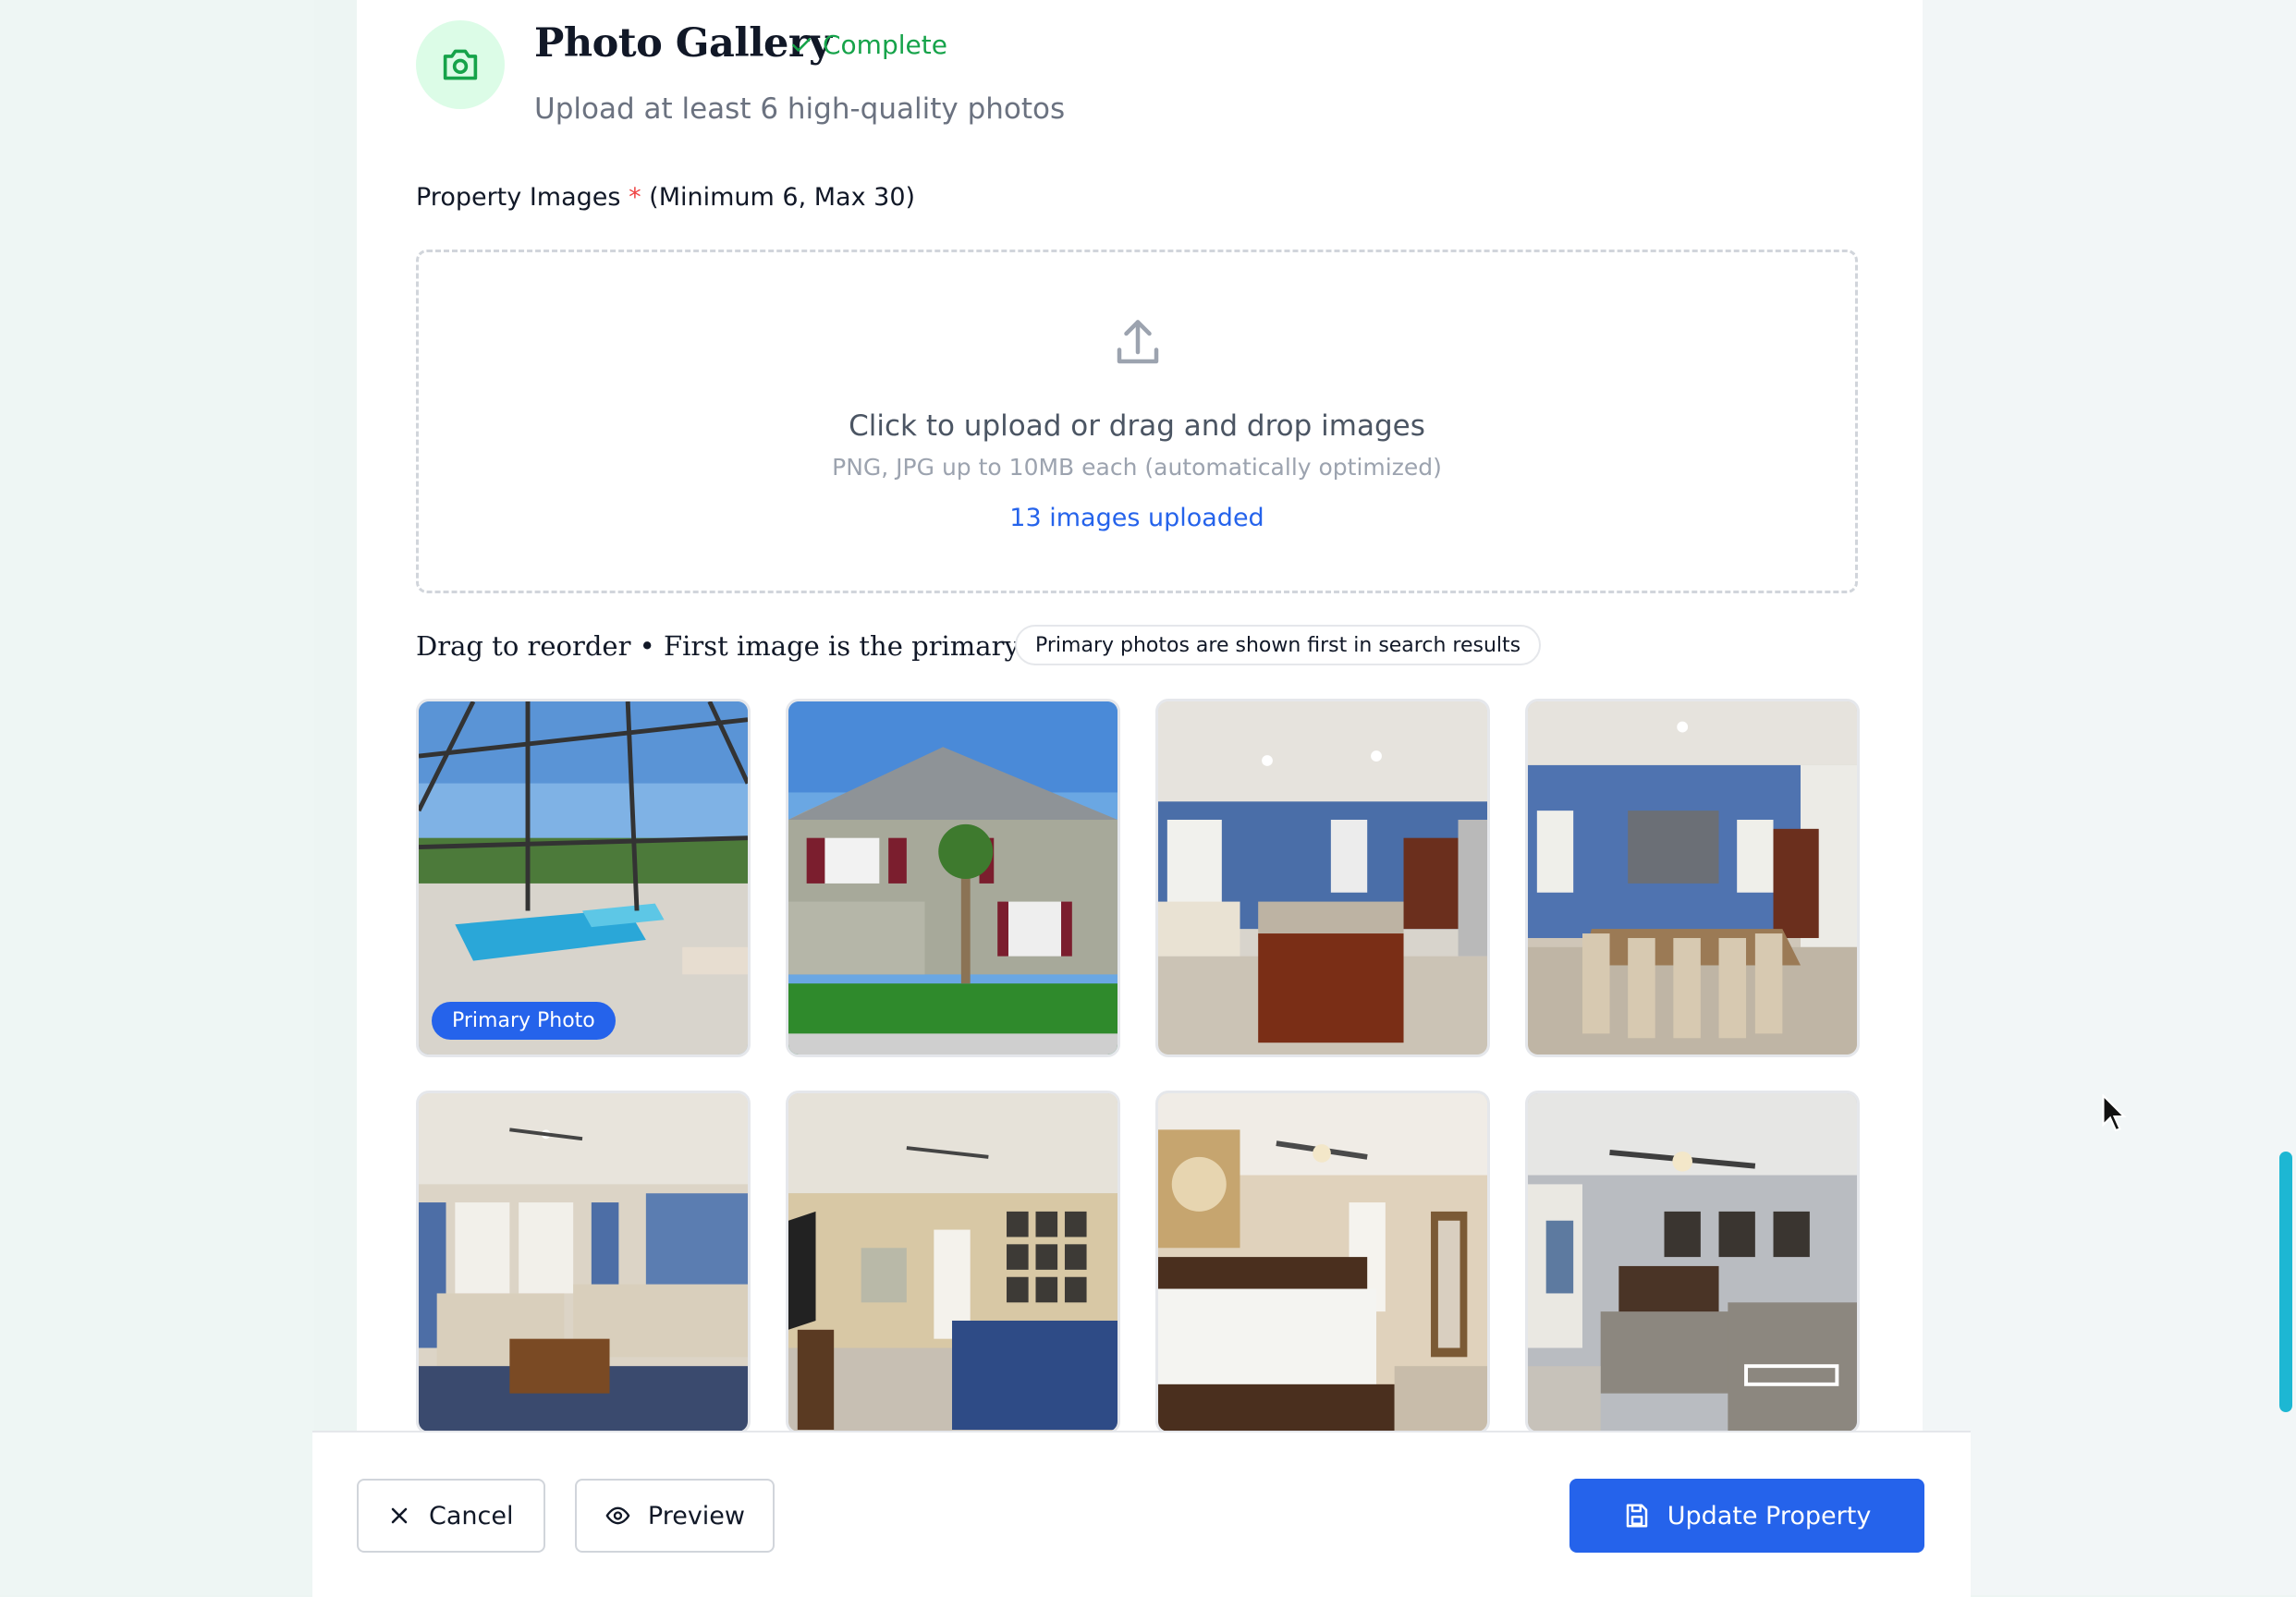 The image size is (2296, 1597). I want to click on required-mark: *, so click(635, 197).